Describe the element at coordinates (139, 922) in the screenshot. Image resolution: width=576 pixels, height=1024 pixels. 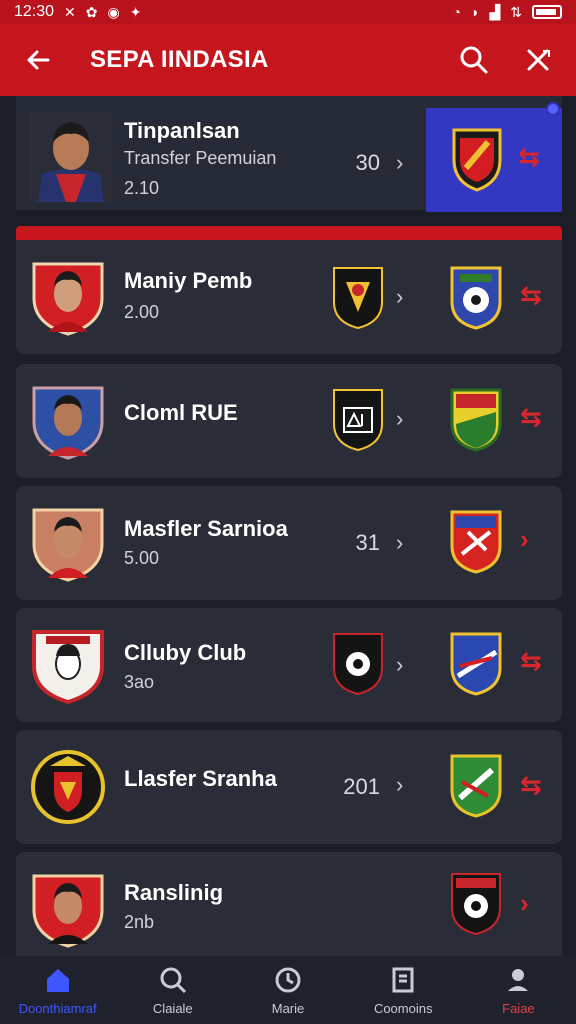
I see `player-value: 2nb` at that location.